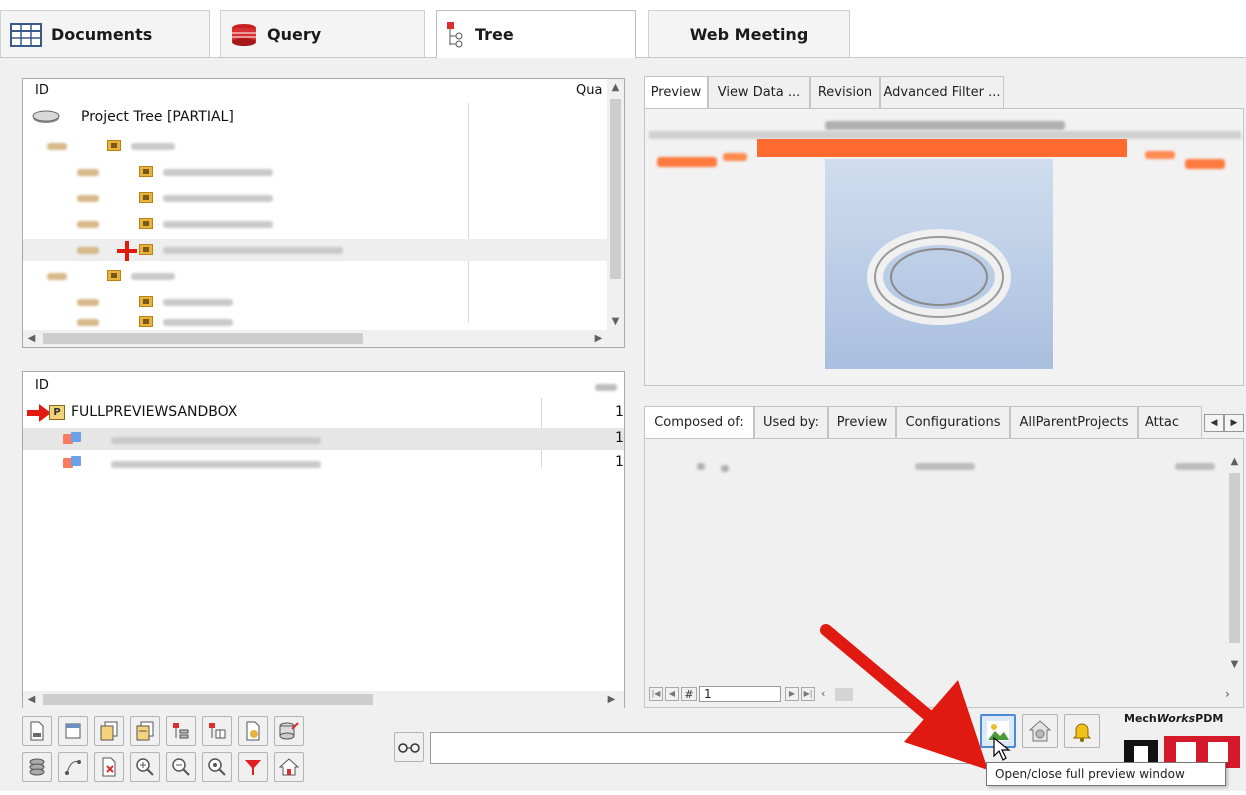  Describe the element at coordinates (699, 422) in the screenshot. I see `tab-composed-of: Composed of:` at that location.